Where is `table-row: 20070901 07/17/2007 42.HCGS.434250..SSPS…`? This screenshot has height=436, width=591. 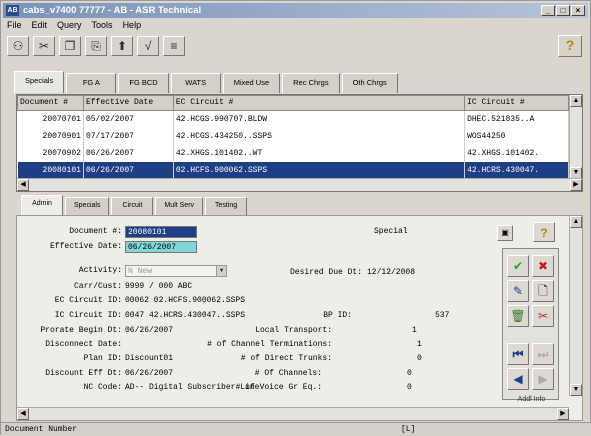
table-row: 20070901 07/17/2007 42.HCGS.434250..SSPS… is located at coordinates (293, 136).